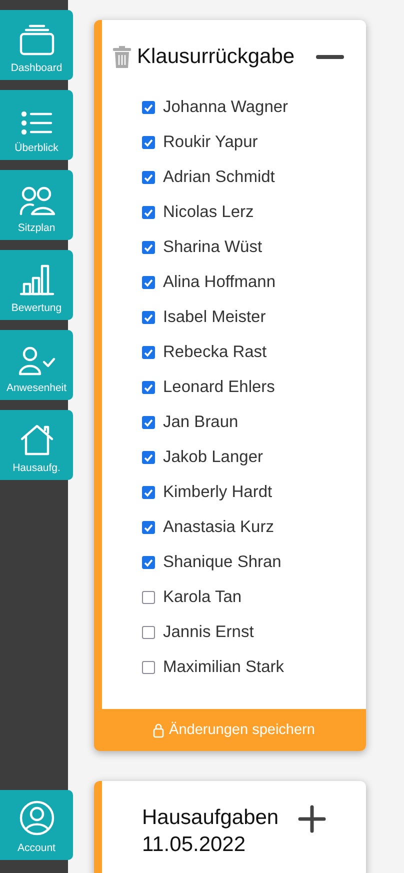 The width and height of the screenshot is (404, 873). What do you see at coordinates (223, 668) in the screenshot?
I see `student-name: Maximilian Stark` at bounding box center [223, 668].